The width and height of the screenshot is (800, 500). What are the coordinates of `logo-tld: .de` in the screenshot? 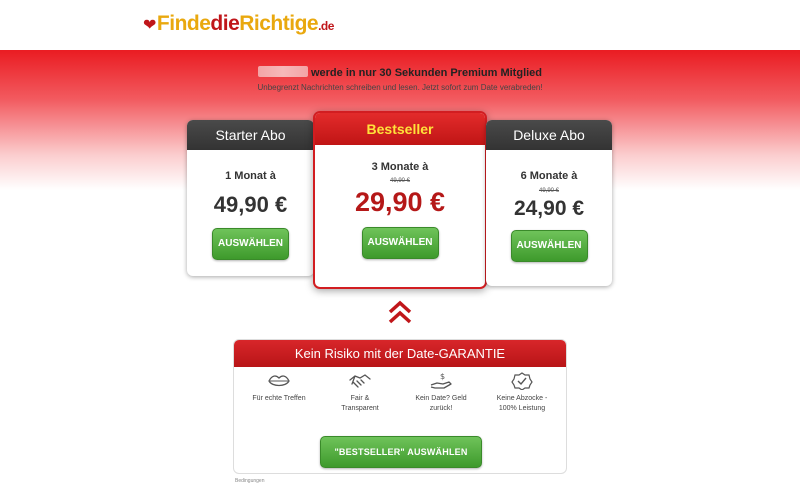 It's located at (326, 26).